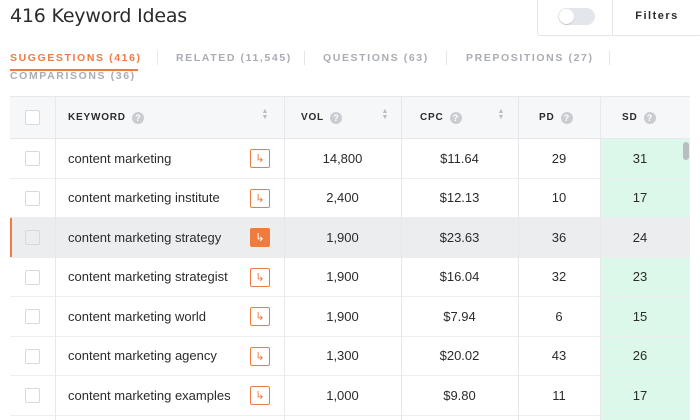 Image resolution: width=700 pixels, height=420 pixels. I want to click on cpc-cell: $7.94, so click(459, 316).